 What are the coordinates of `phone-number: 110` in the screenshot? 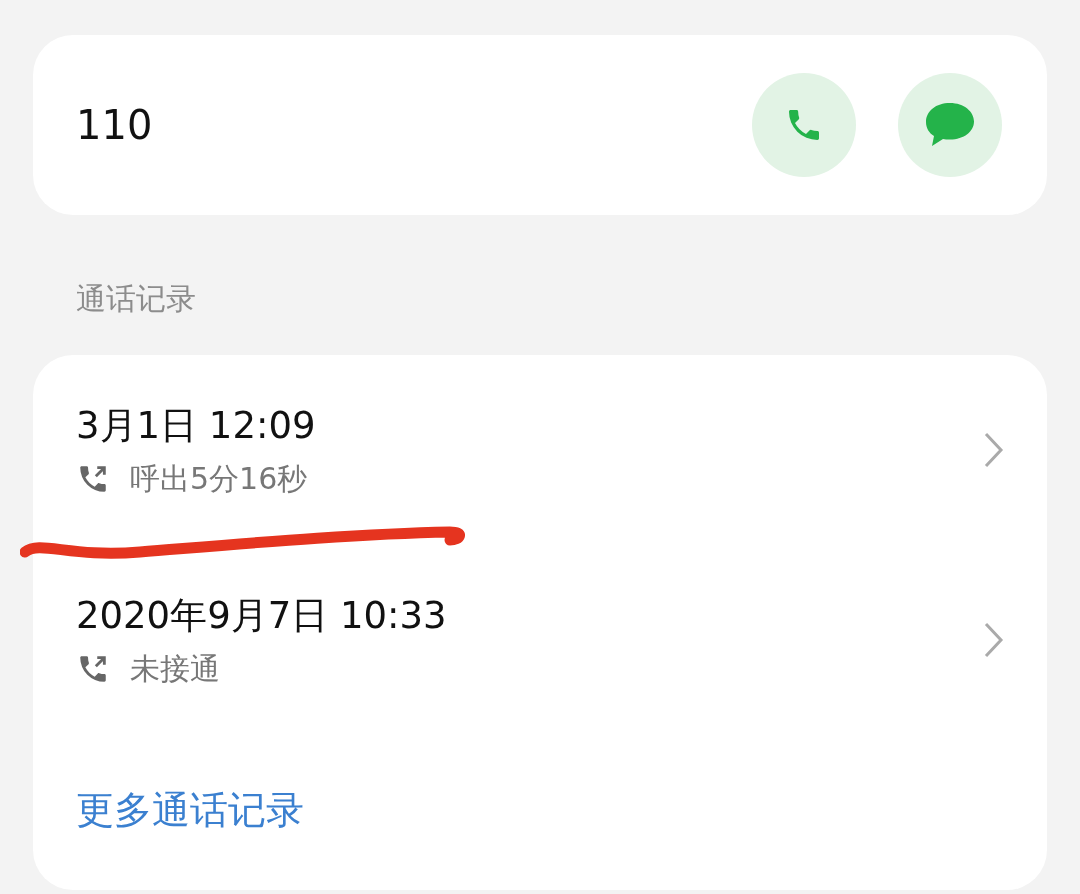 It's located at (115, 125).